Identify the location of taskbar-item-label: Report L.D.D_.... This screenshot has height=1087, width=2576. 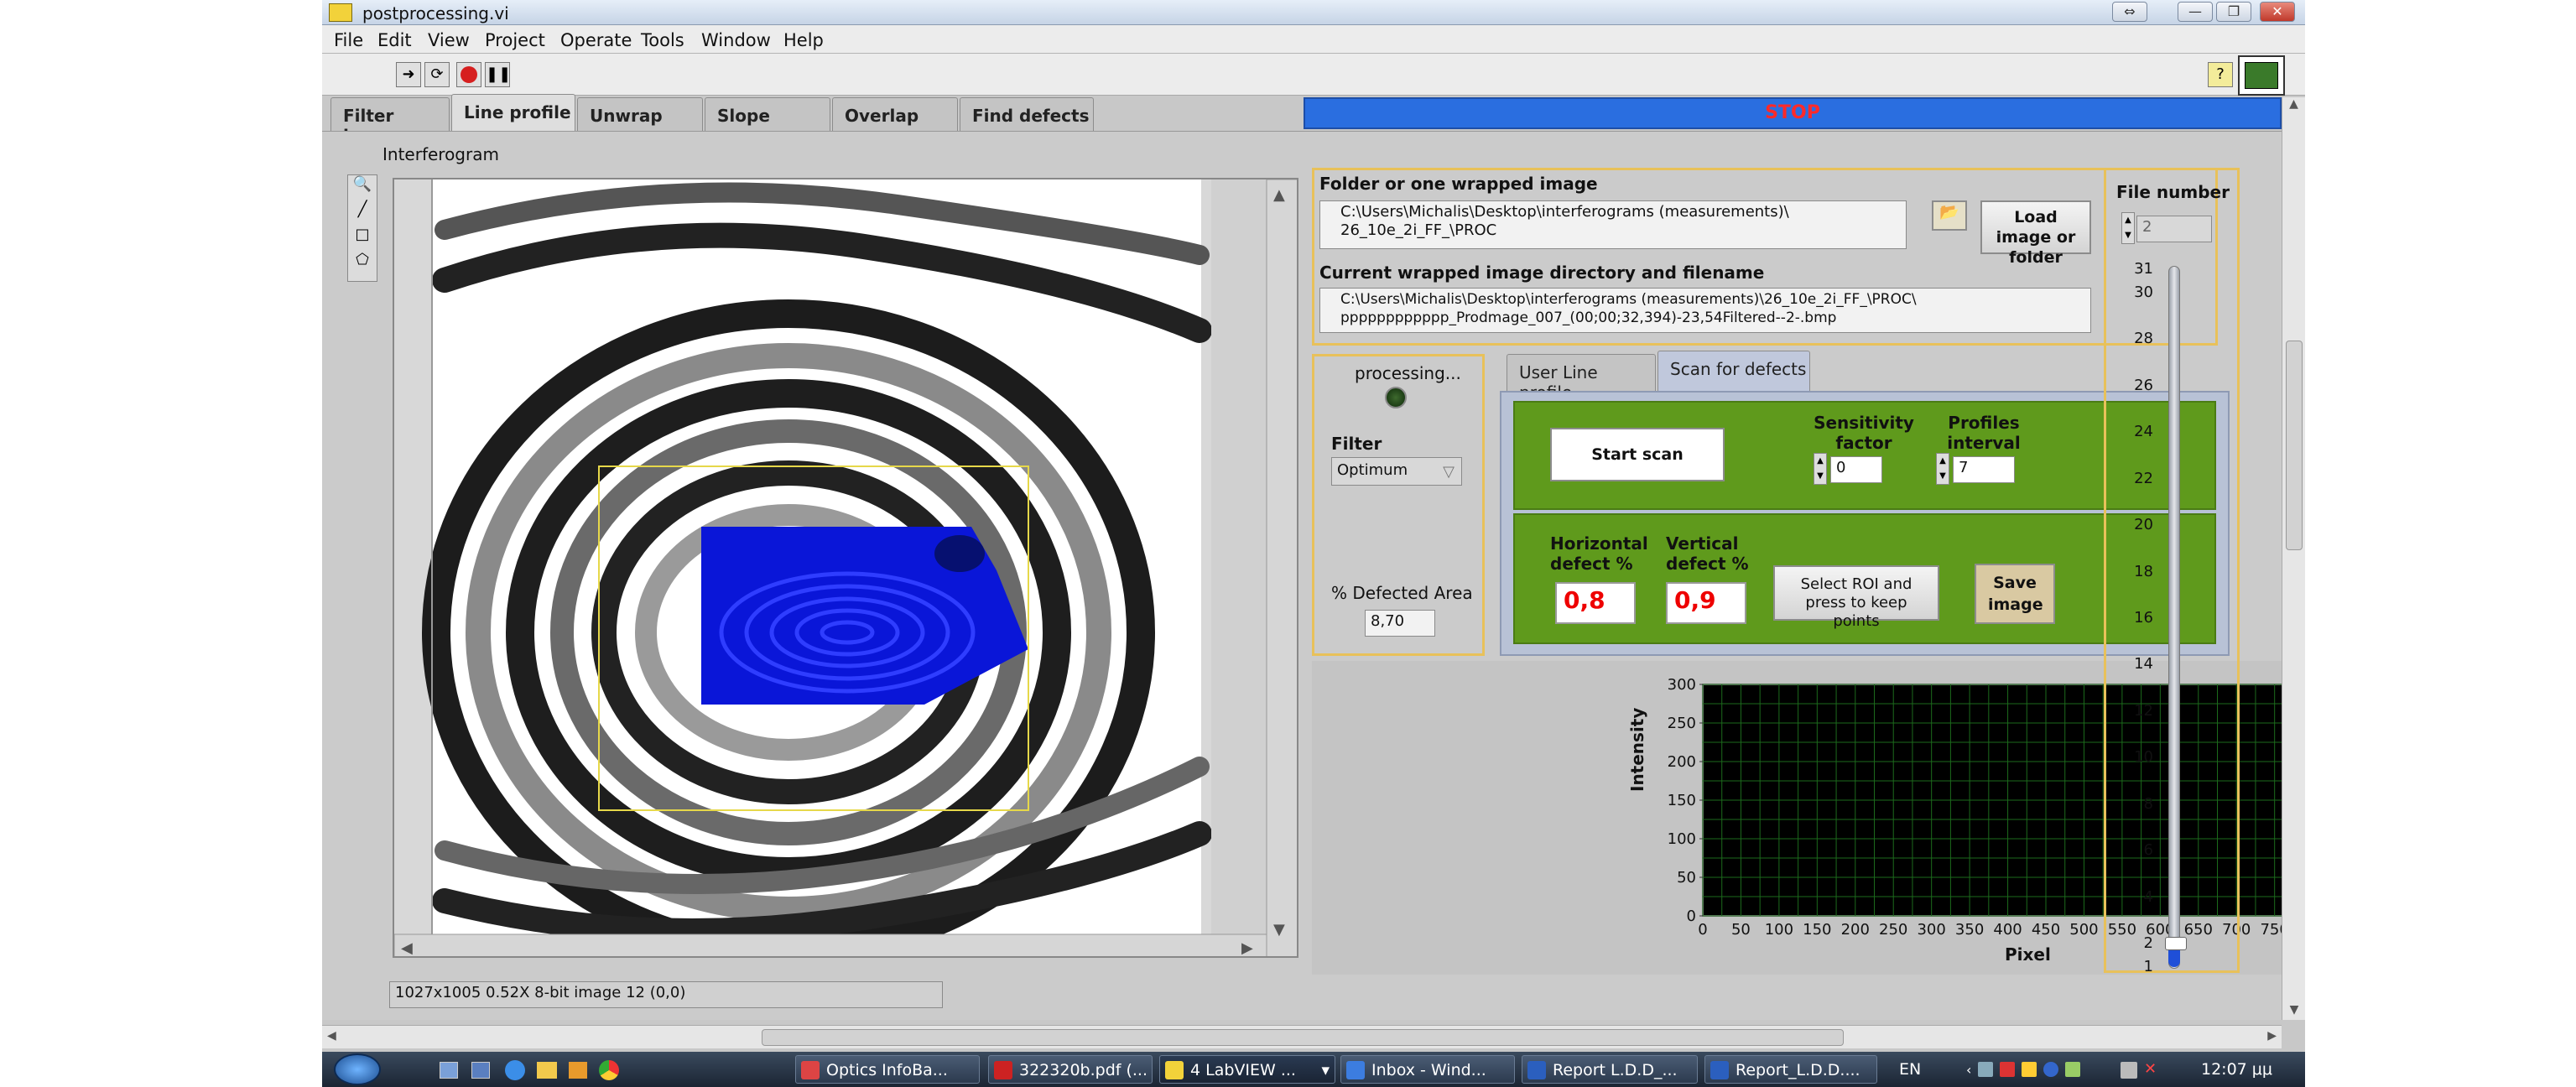
(1615, 1070).